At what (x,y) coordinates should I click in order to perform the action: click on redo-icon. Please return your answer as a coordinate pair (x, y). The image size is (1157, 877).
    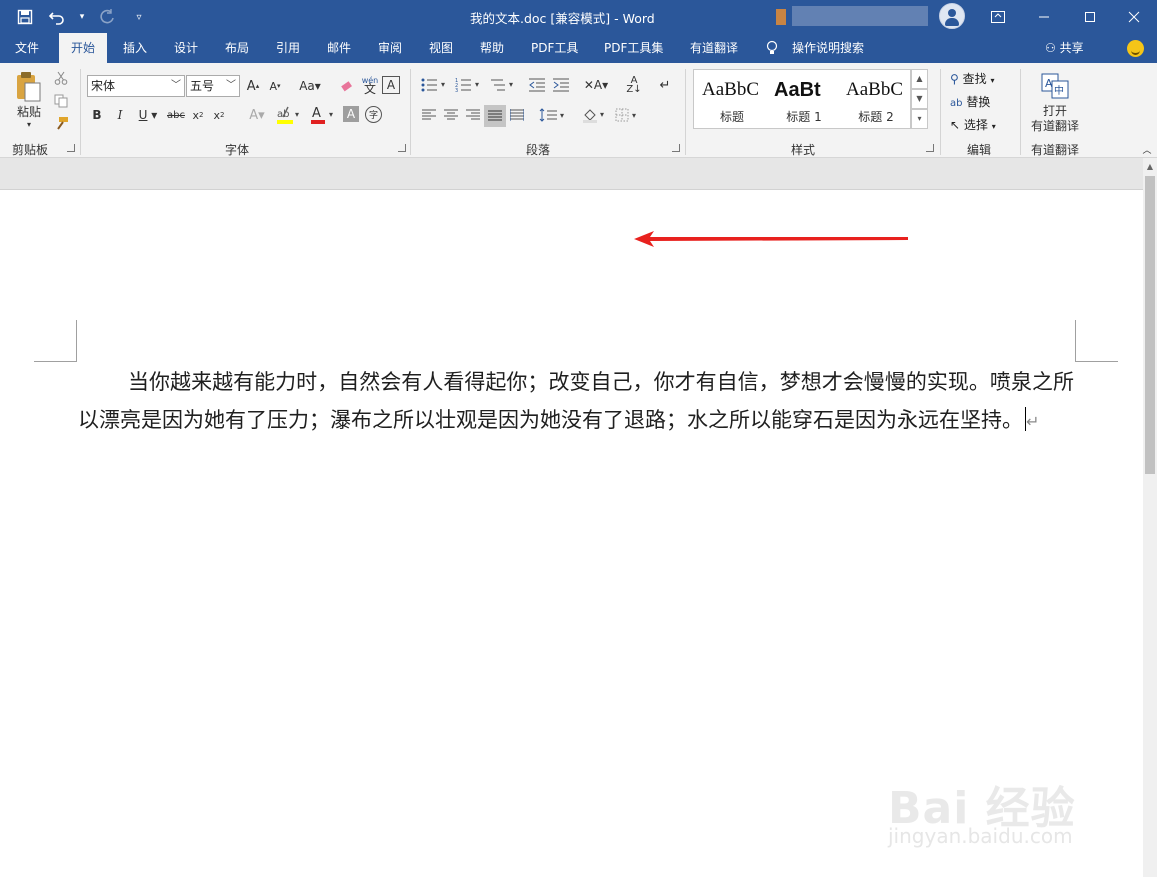
    Looking at the image, I should click on (107, 17).